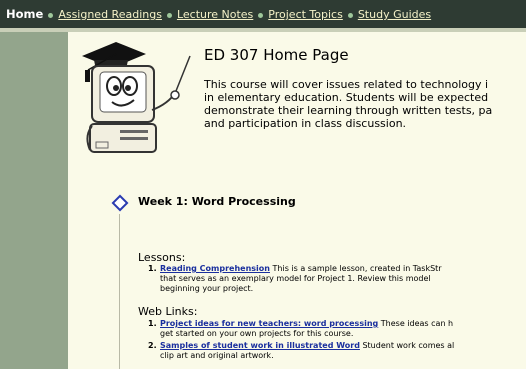 This screenshot has height=369, width=526. What do you see at coordinates (407, 345) in the screenshot?
I see `weblink-description: Student work comes al` at bounding box center [407, 345].